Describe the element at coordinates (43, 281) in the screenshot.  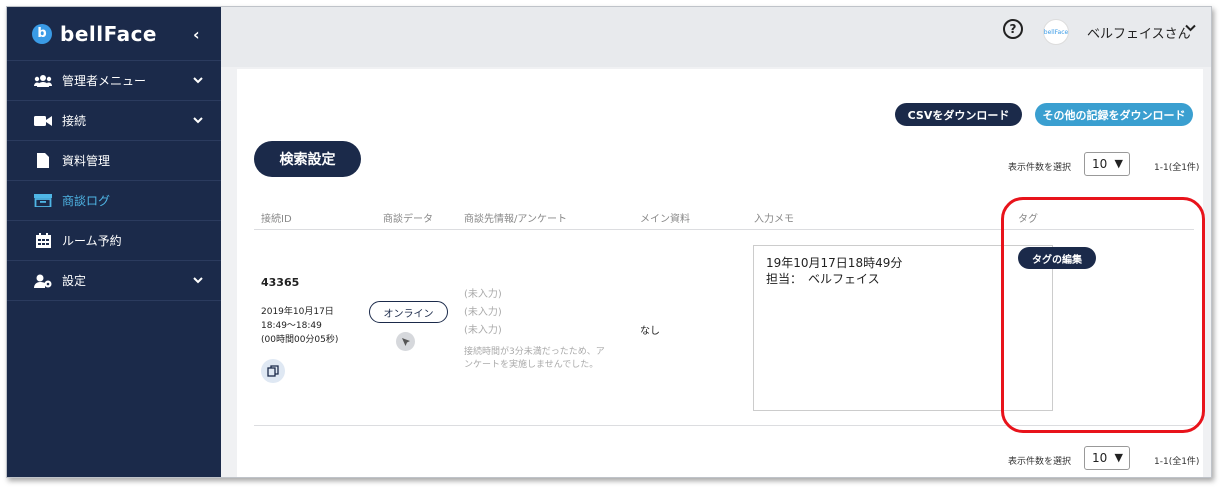
I see `user-gear-icon` at that location.